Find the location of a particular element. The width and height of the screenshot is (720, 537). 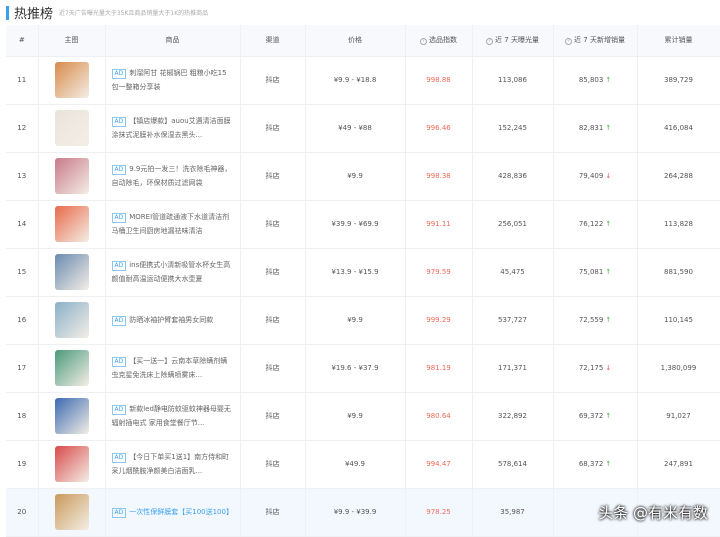

column-header: ? 选品指数 is located at coordinates (439, 41).